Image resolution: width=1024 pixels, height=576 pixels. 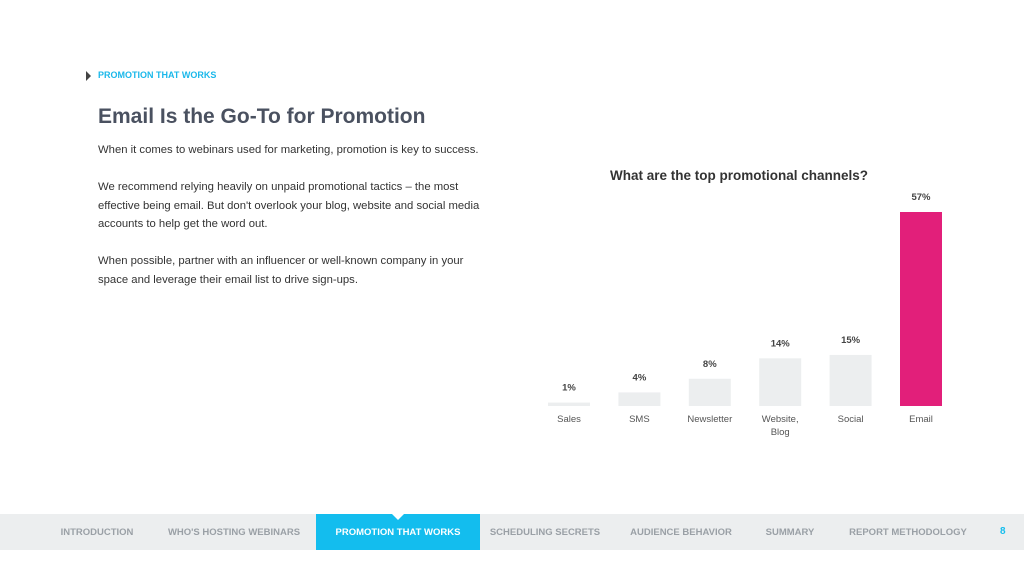 I want to click on bar-social, so click(x=850, y=380).